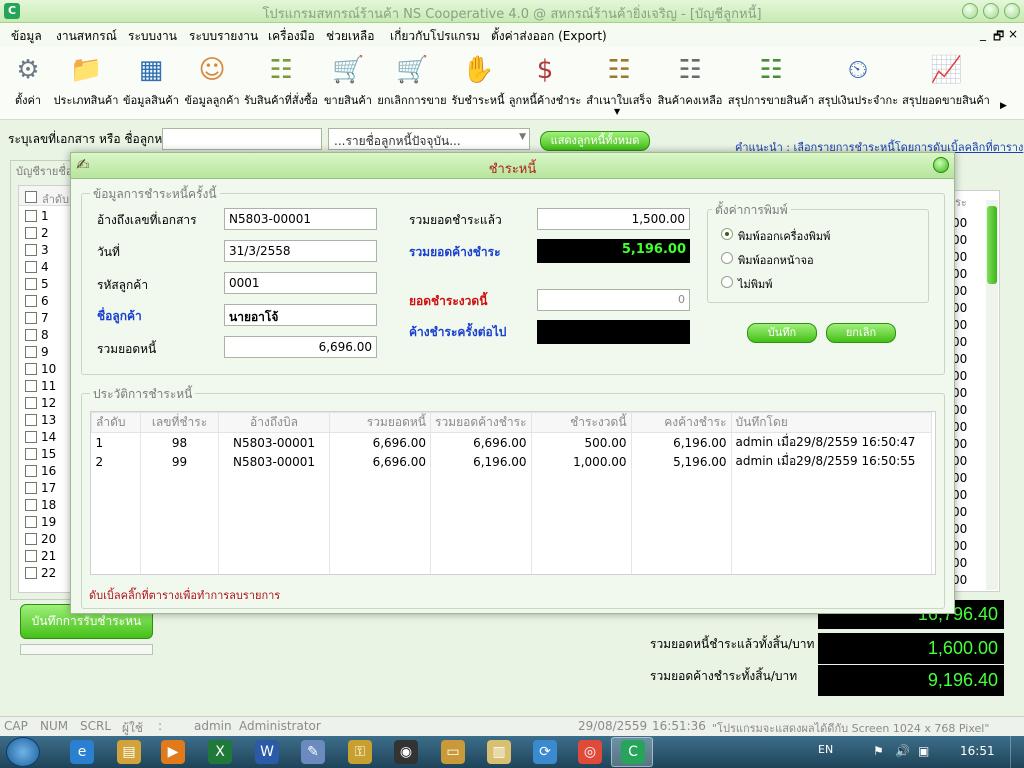 The image size is (1024, 768). I want to click on show-desktop-button, so click(1017, 752).